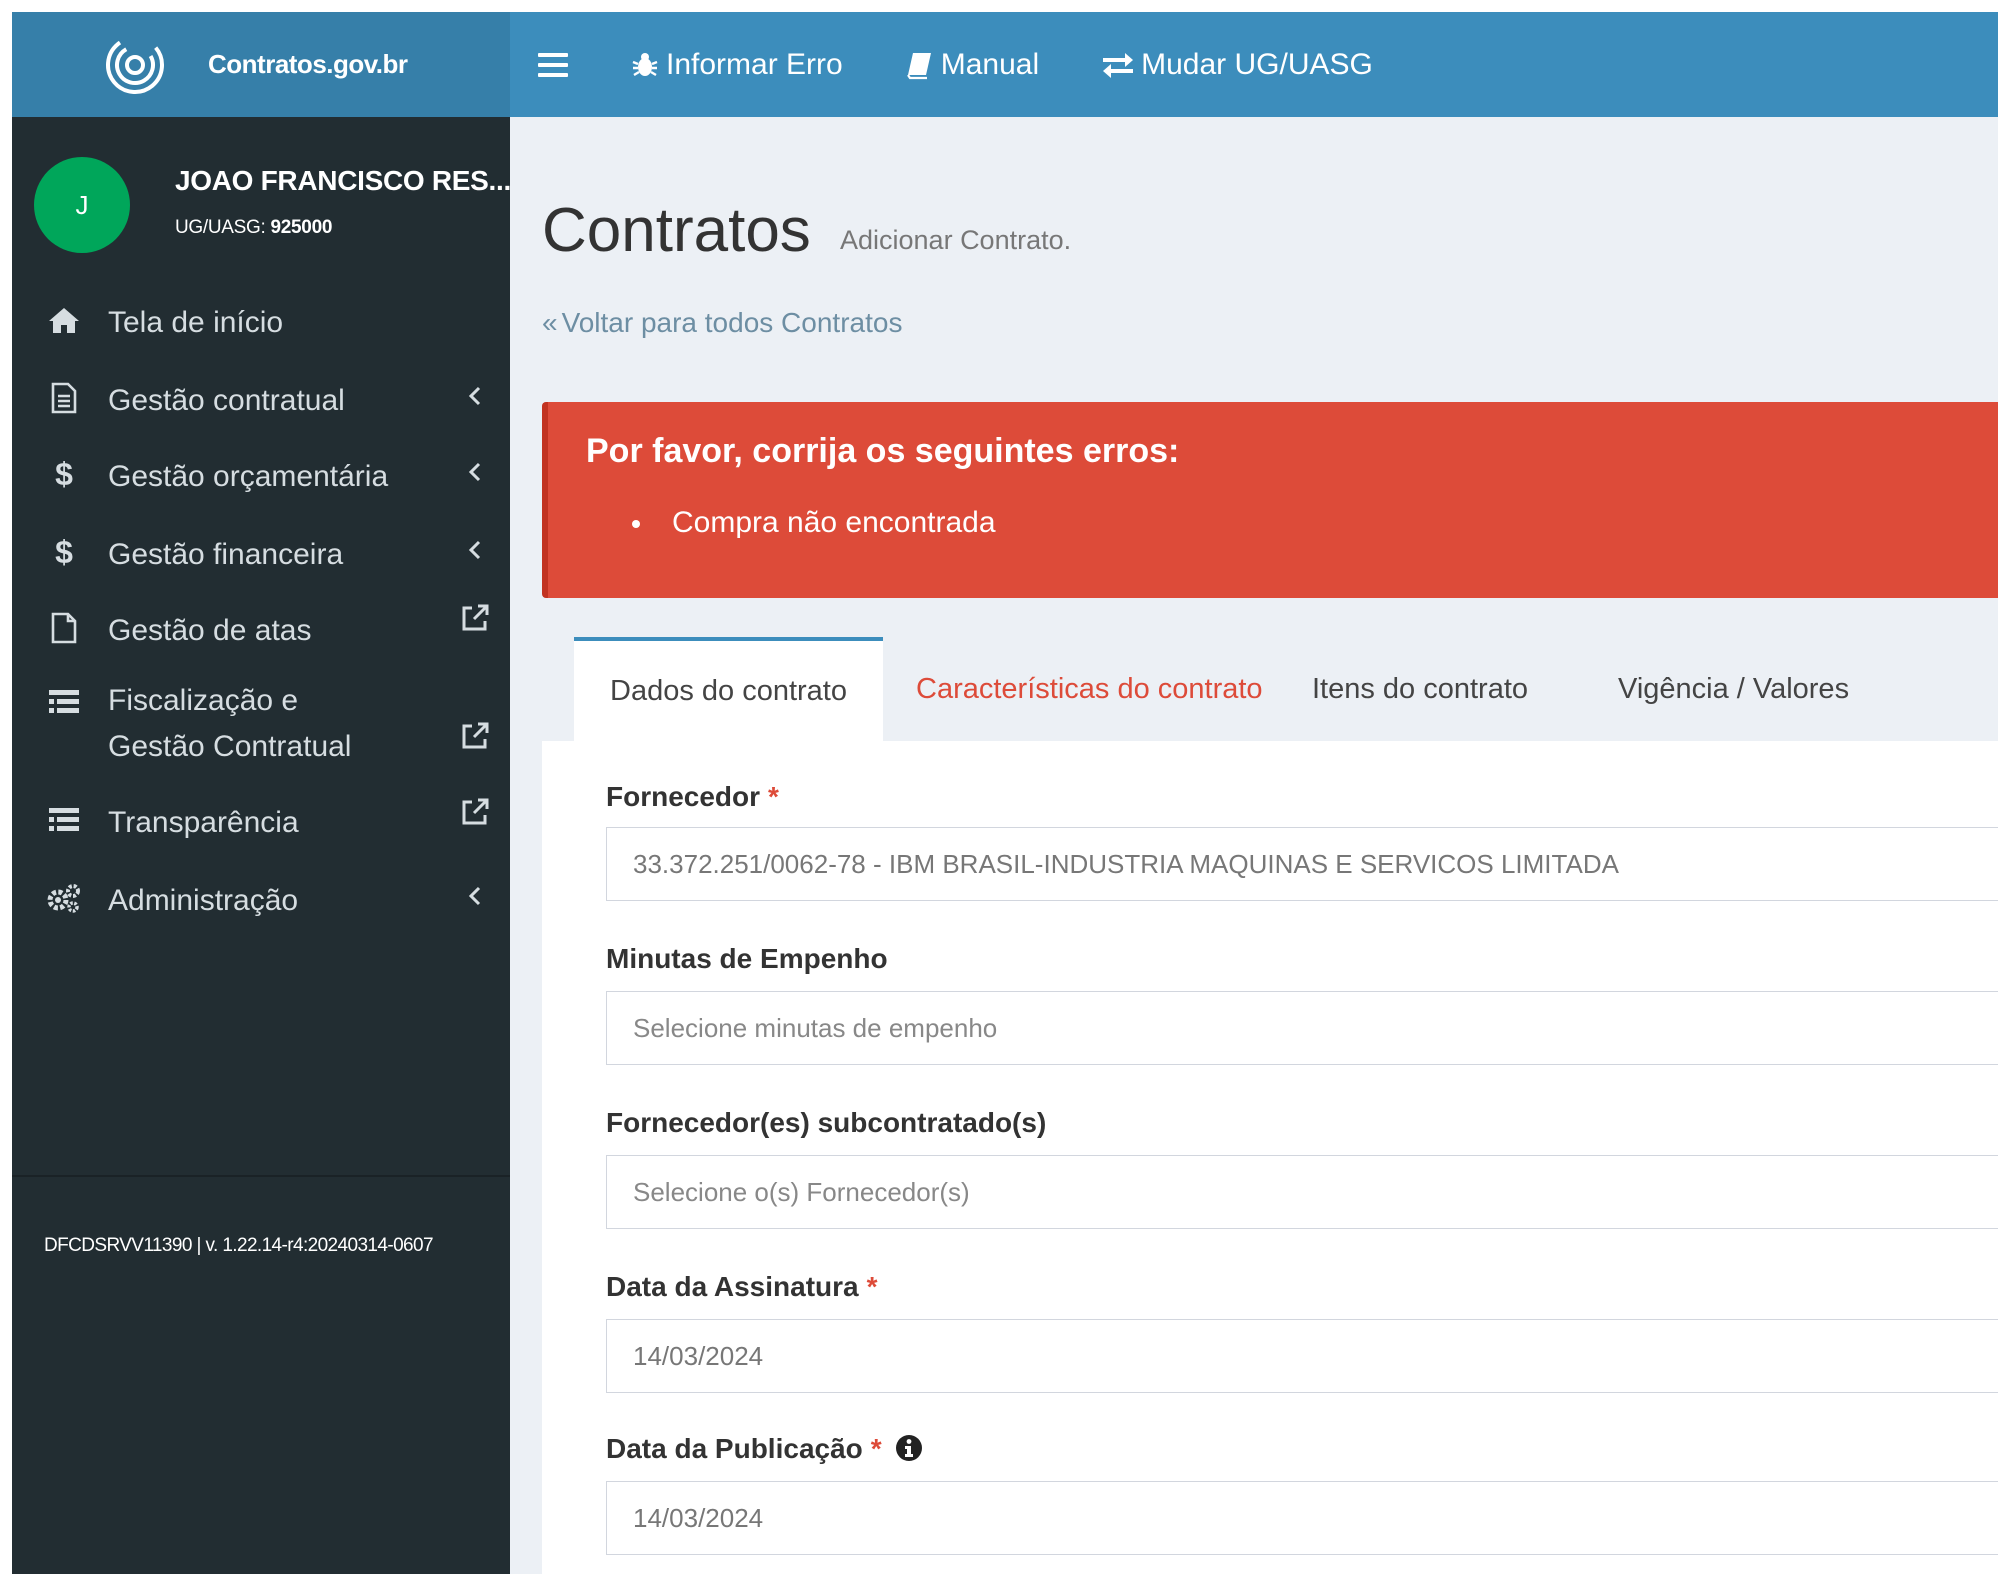 The image size is (1998, 1574). I want to click on sidebar-item-transparencia: Transparência, so click(261, 822).